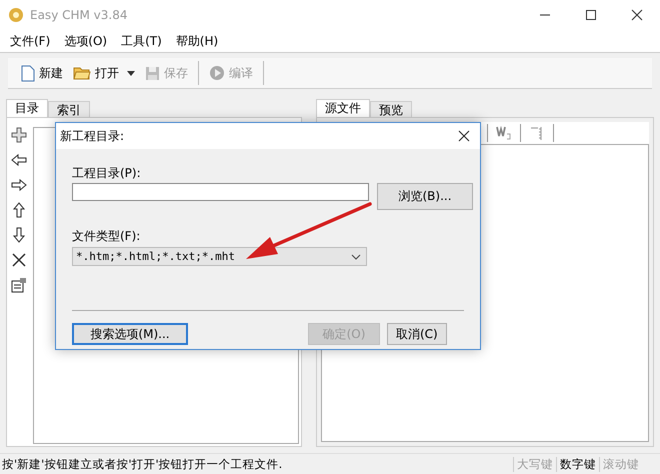  Describe the element at coordinates (92, 136) in the screenshot. I see `dialog-title: 新工程目录:` at that location.